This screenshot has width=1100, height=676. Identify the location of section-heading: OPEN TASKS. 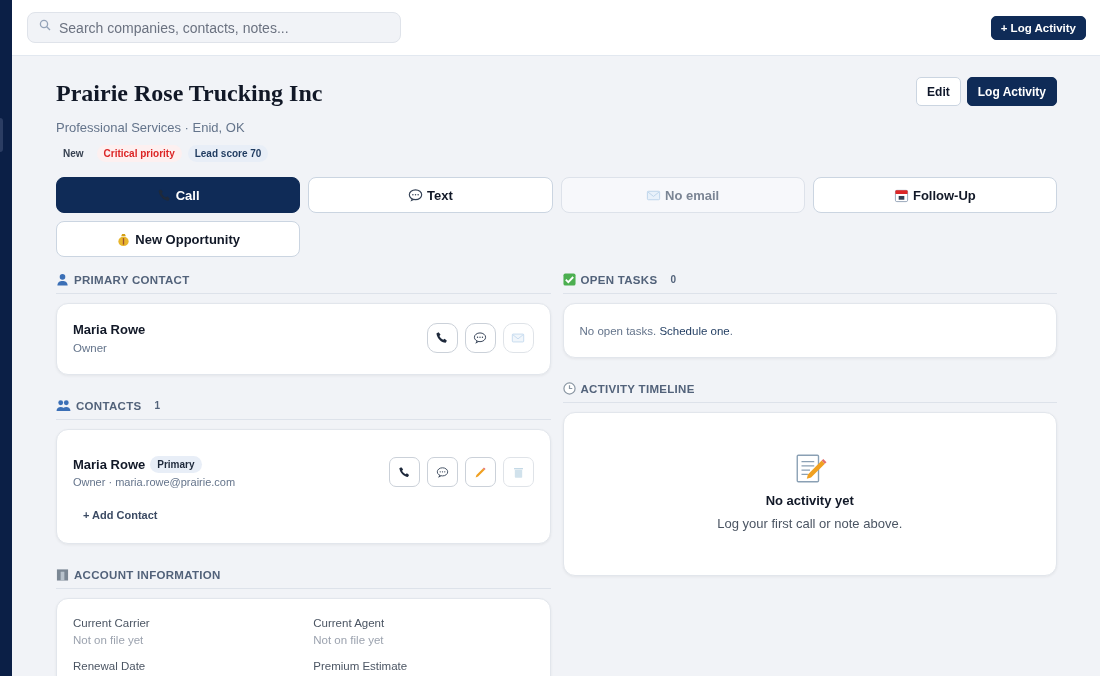
(619, 279).